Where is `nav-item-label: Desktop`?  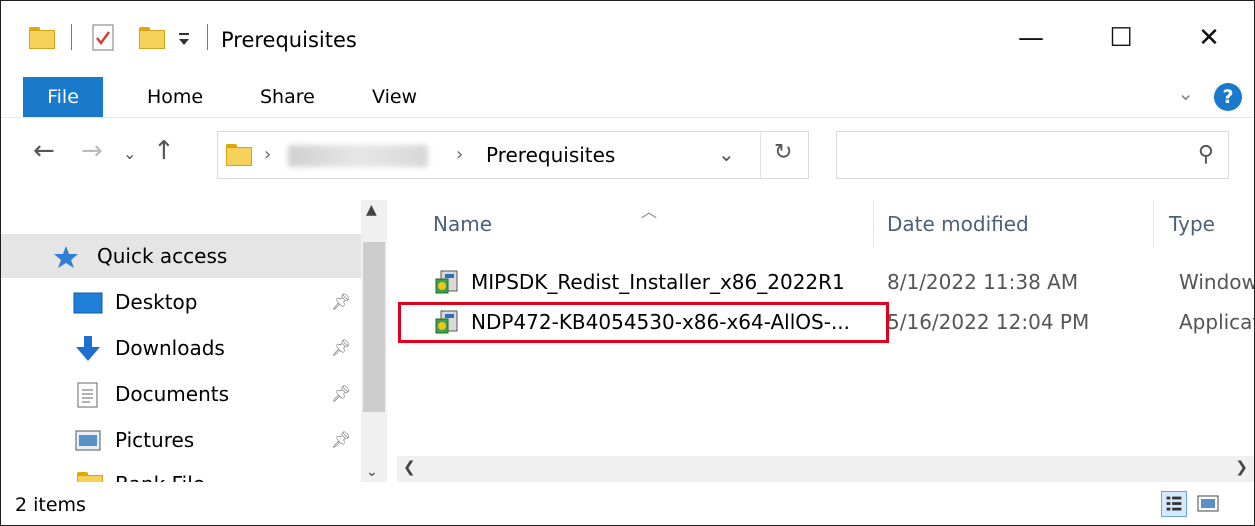
nav-item-label: Desktop is located at coordinates (156, 302).